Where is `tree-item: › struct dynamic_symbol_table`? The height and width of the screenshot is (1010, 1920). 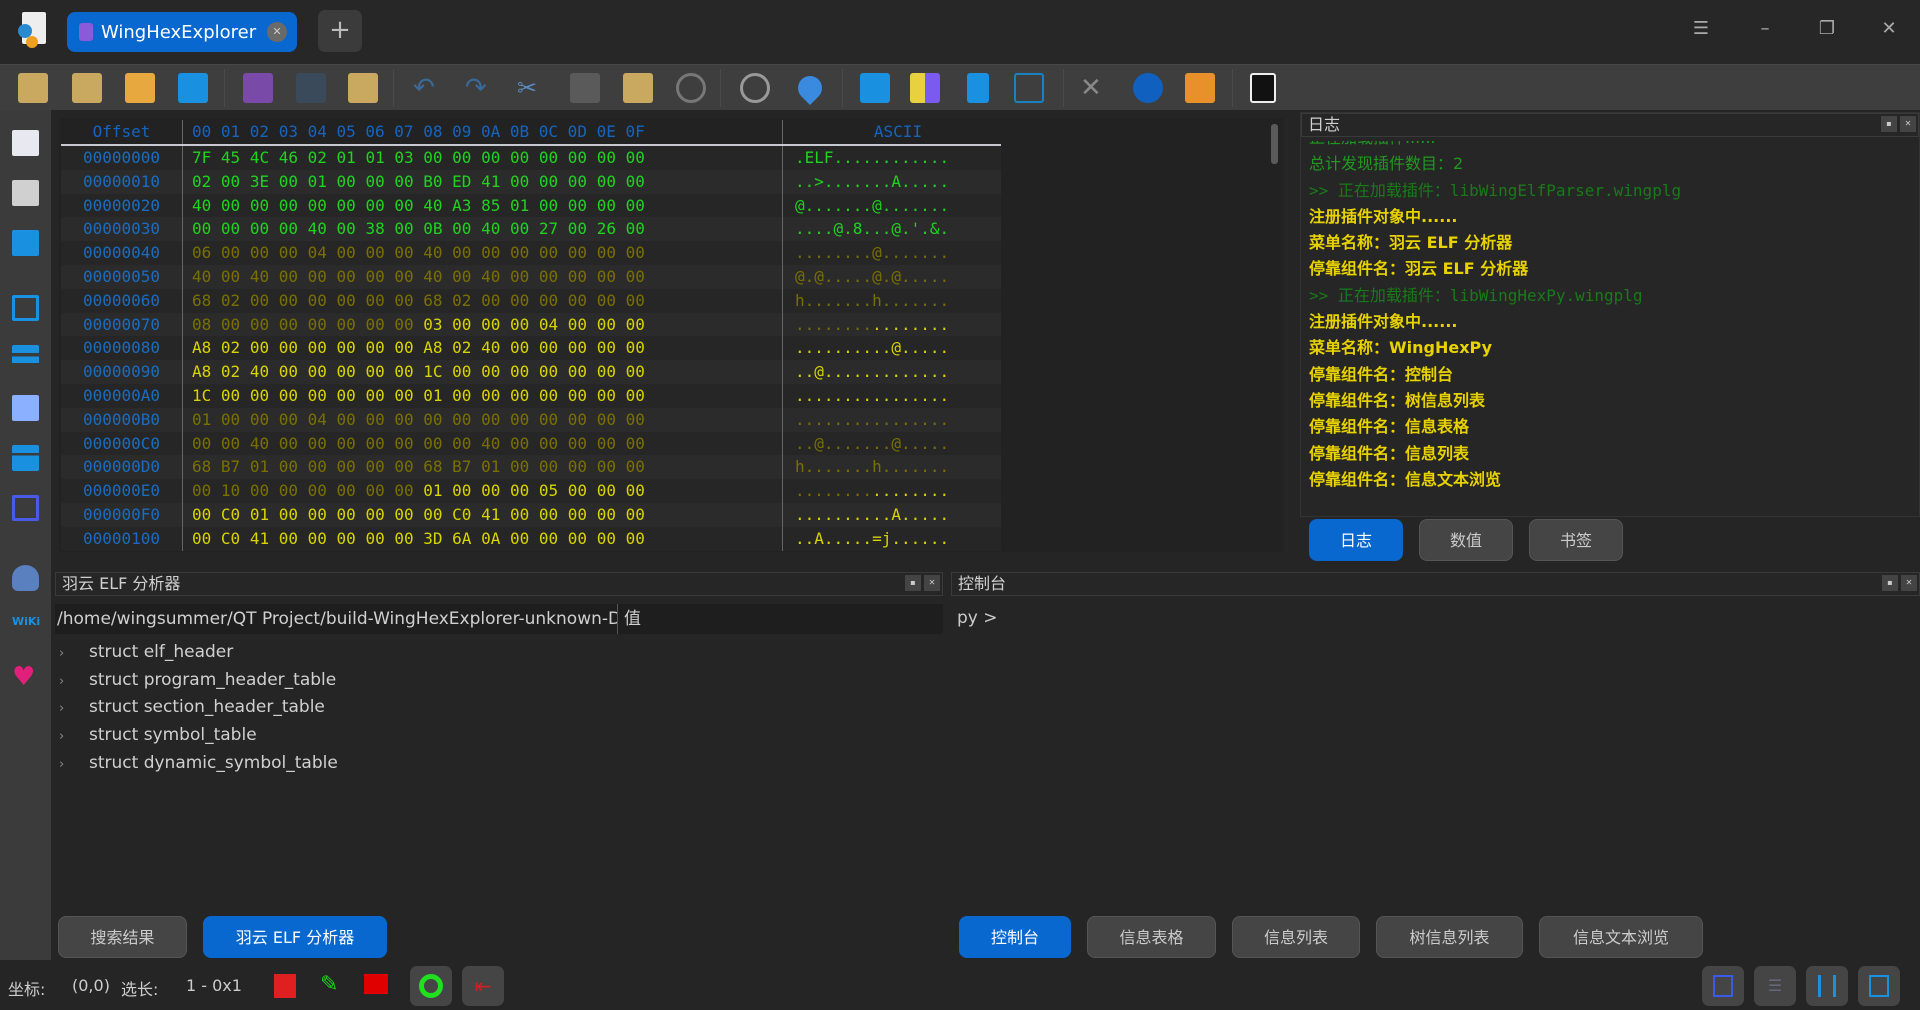 tree-item: › struct dynamic_symbol_table is located at coordinates (198, 763).